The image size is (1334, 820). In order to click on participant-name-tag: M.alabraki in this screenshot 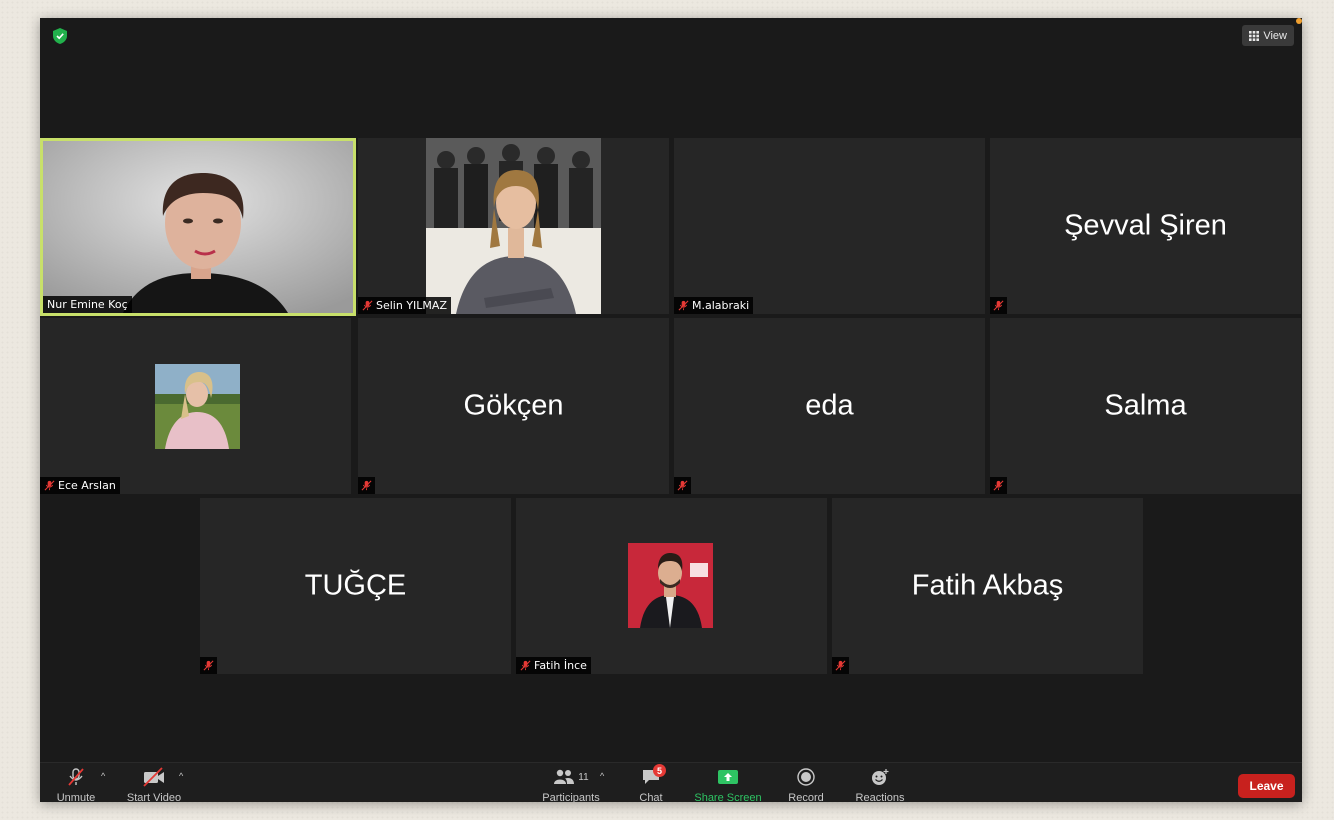, I will do `click(714, 305)`.